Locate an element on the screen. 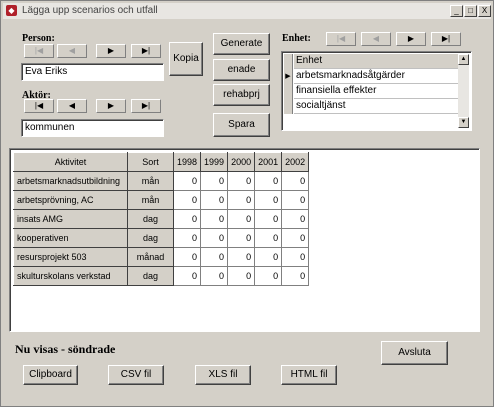 The width and height of the screenshot is (494, 407). html-file-button: HTML fil is located at coordinates (309, 375).